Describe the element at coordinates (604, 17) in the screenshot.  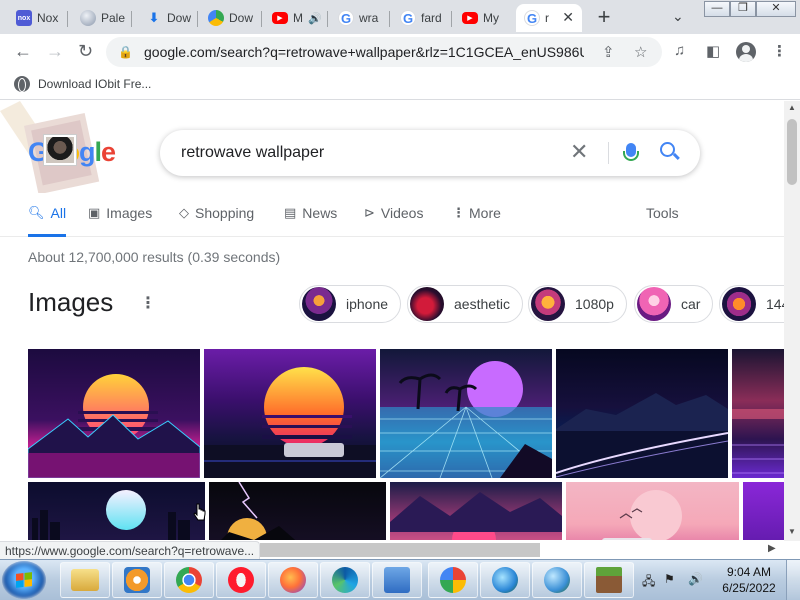
I see `new-tab-button: +` at that location.